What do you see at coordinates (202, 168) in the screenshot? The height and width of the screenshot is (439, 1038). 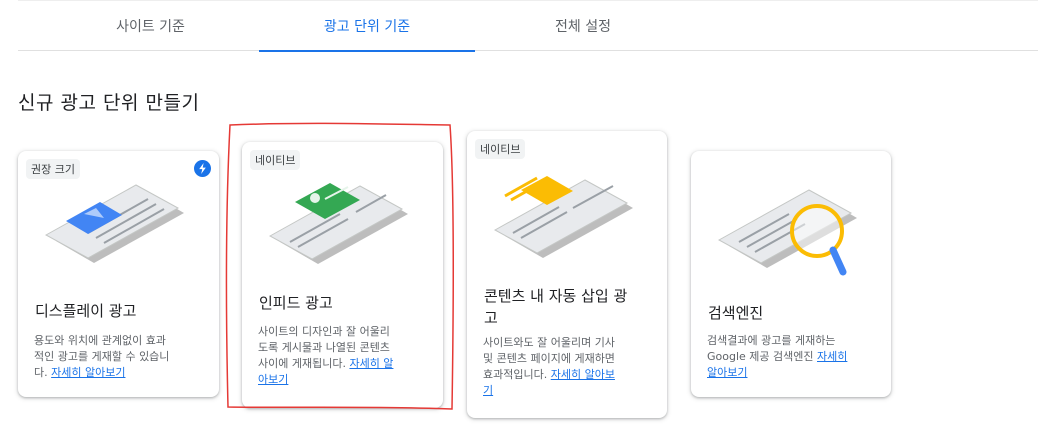 I see `bolt-icon` at bounding box center [202, 168].